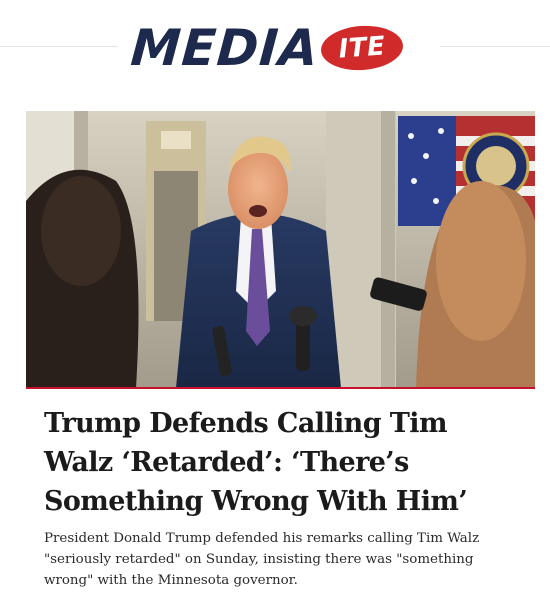 Image resolution: width=550 pixels, height=600 pixels. What do you see at coordinates (495, 46) in the screenshot?
I see `header-rule-right` at bounding box center [495, 46].